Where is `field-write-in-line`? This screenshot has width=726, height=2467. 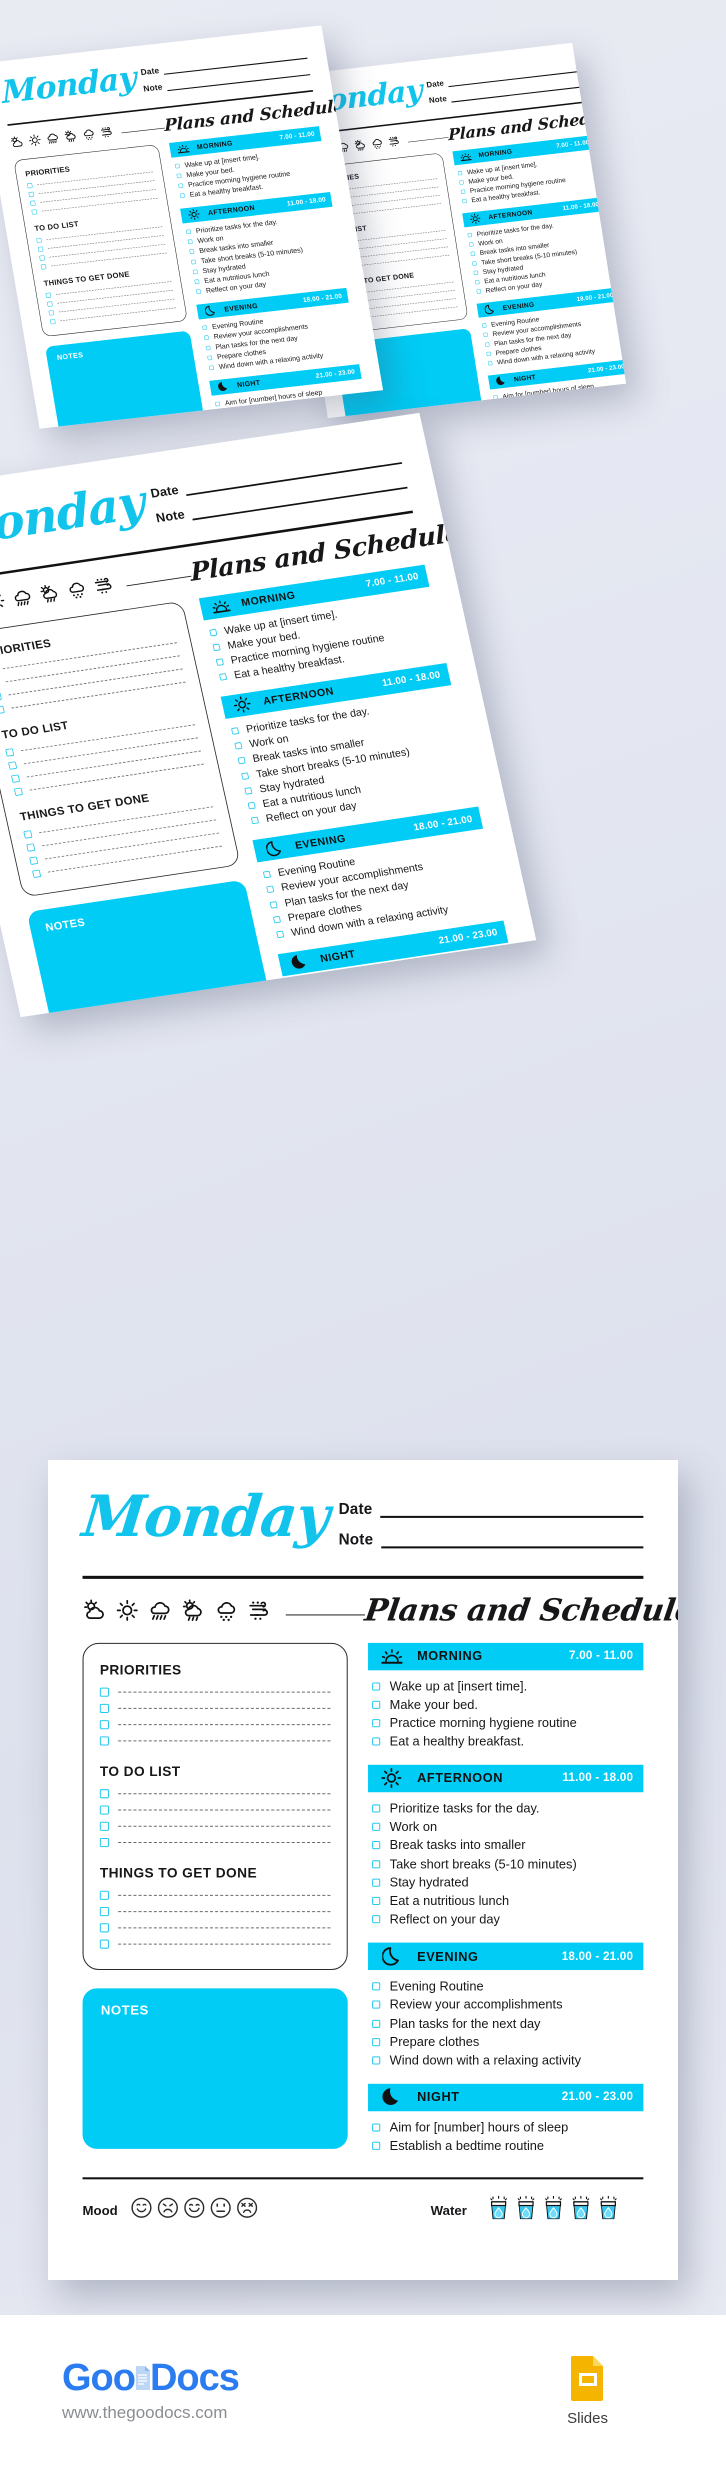 field-write-in-line is located at coordinates (512, 1541).